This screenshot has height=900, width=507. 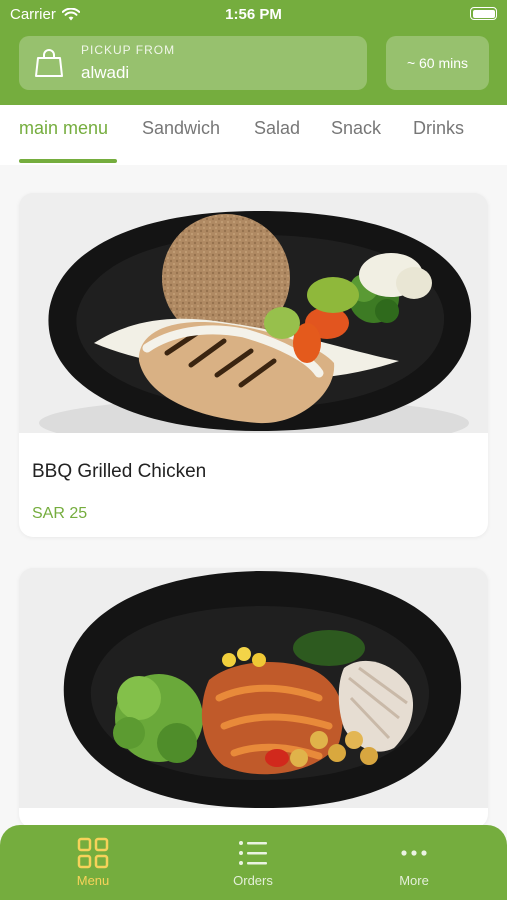 I want to click on tab-drinks: Drinks, so click(x=438, y=128).